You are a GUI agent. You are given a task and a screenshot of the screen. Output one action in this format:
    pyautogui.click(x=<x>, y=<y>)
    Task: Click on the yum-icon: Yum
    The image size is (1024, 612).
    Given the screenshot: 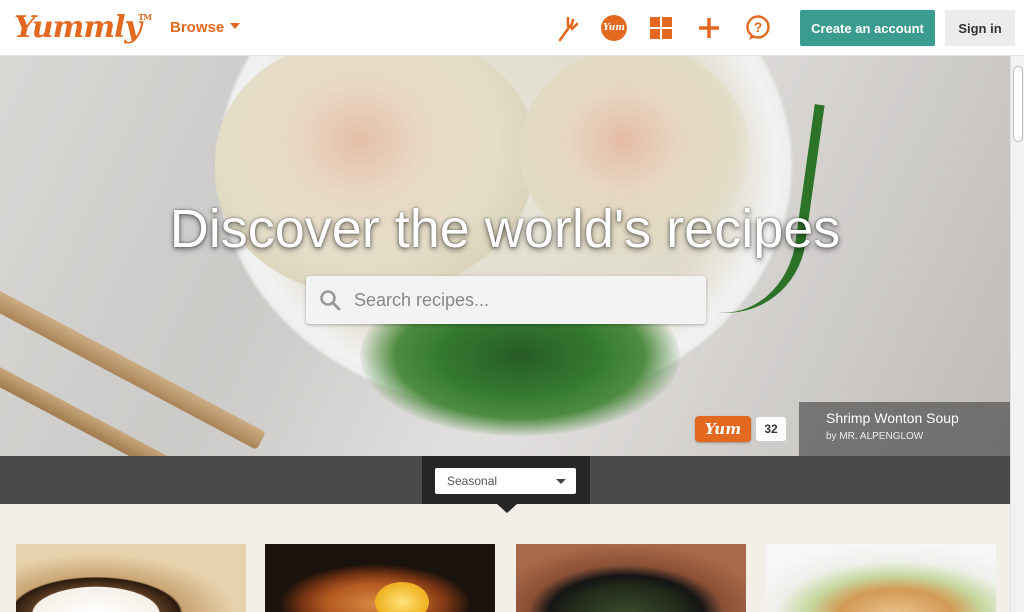 What is the action you would take?
    pyautogui.click(x=614, y=28)
    